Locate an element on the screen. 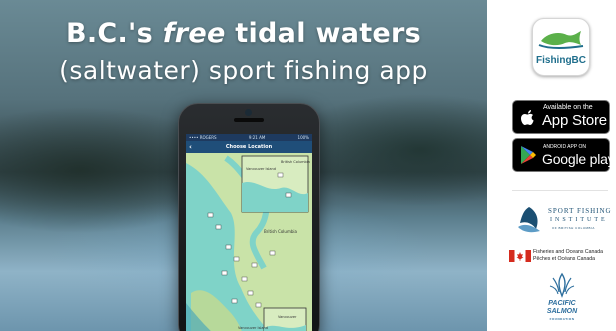 The image size is (616, 331). app-store-small-text: Available on the is located at coordinates (568, 107).